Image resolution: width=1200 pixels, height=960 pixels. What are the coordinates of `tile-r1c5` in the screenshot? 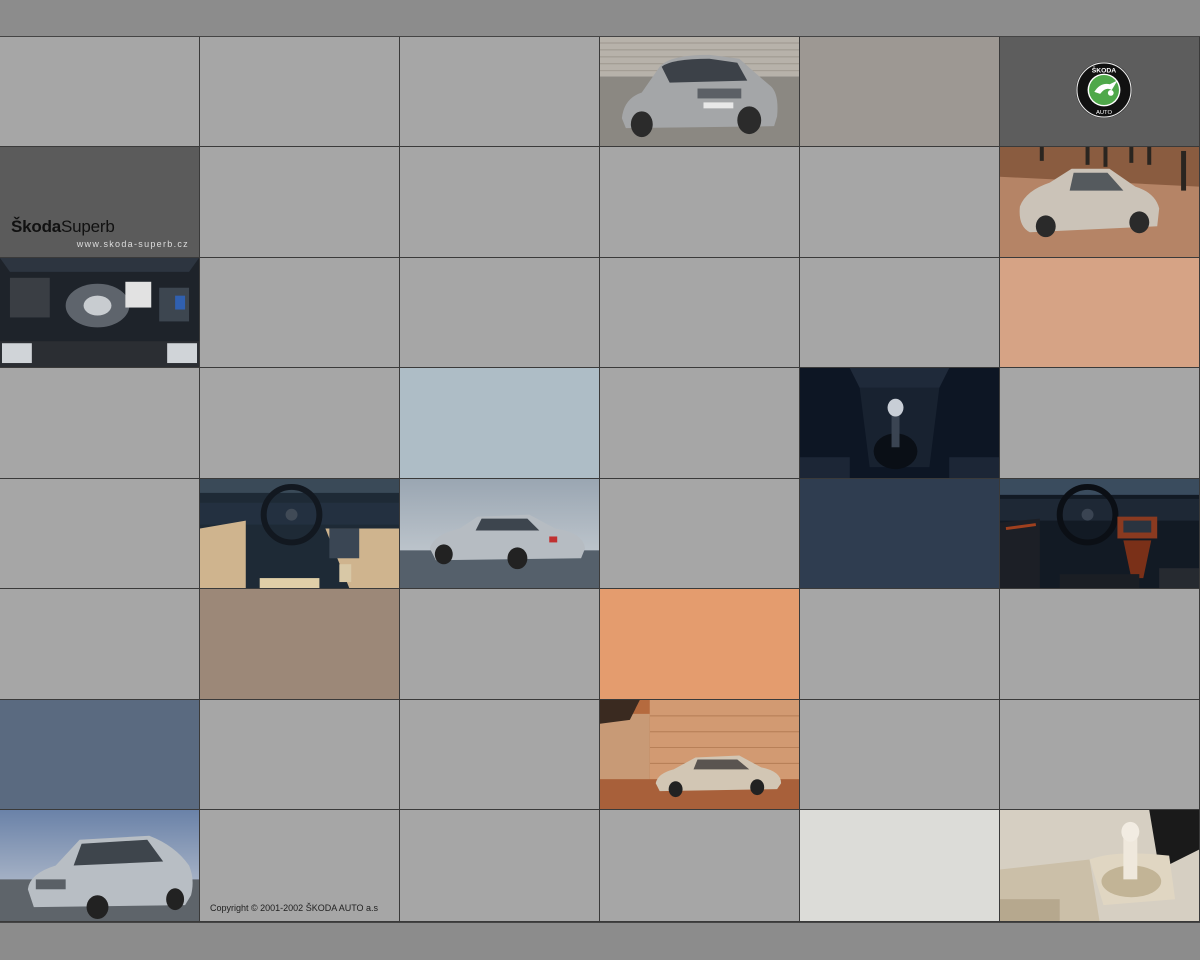 It's located at (900, 92).